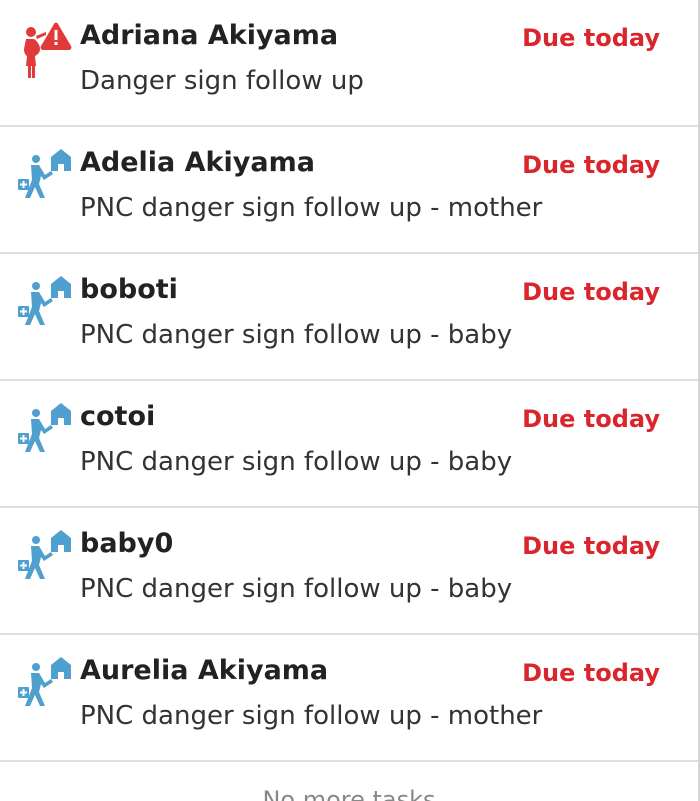  What do you see at coordinates (118, 416) in the screenshot?
I see `contact-name: cotoi` at bounding box center [118, 416].